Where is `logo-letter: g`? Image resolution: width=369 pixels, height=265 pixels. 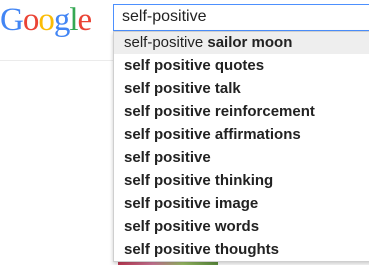 logo-letter: g is located at coordinates (61, 20).